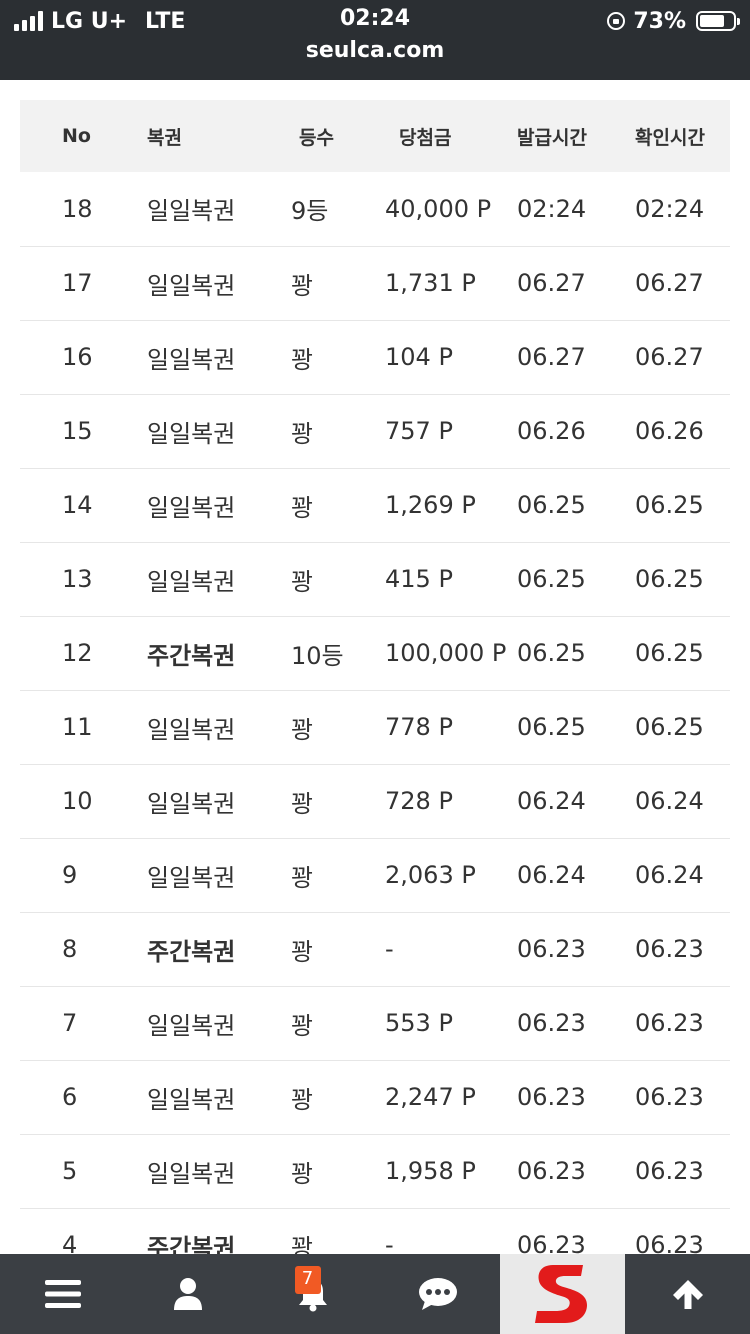 This screenshot has width=750, height=1334. What do you see at coordinates (419, 1023) in the screenshot?
I see `cell-prize: 553 P` at bounding box center [419, 1023].